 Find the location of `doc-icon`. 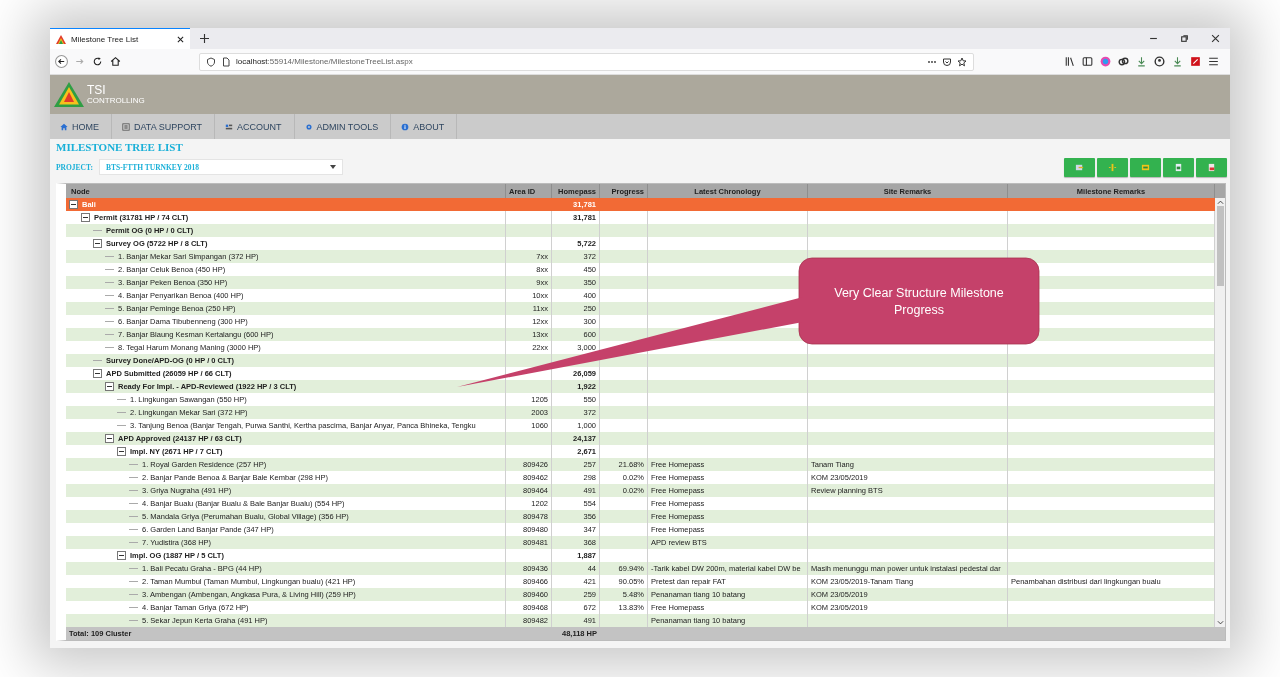

doc-icon is located at coordinates (126, 126).